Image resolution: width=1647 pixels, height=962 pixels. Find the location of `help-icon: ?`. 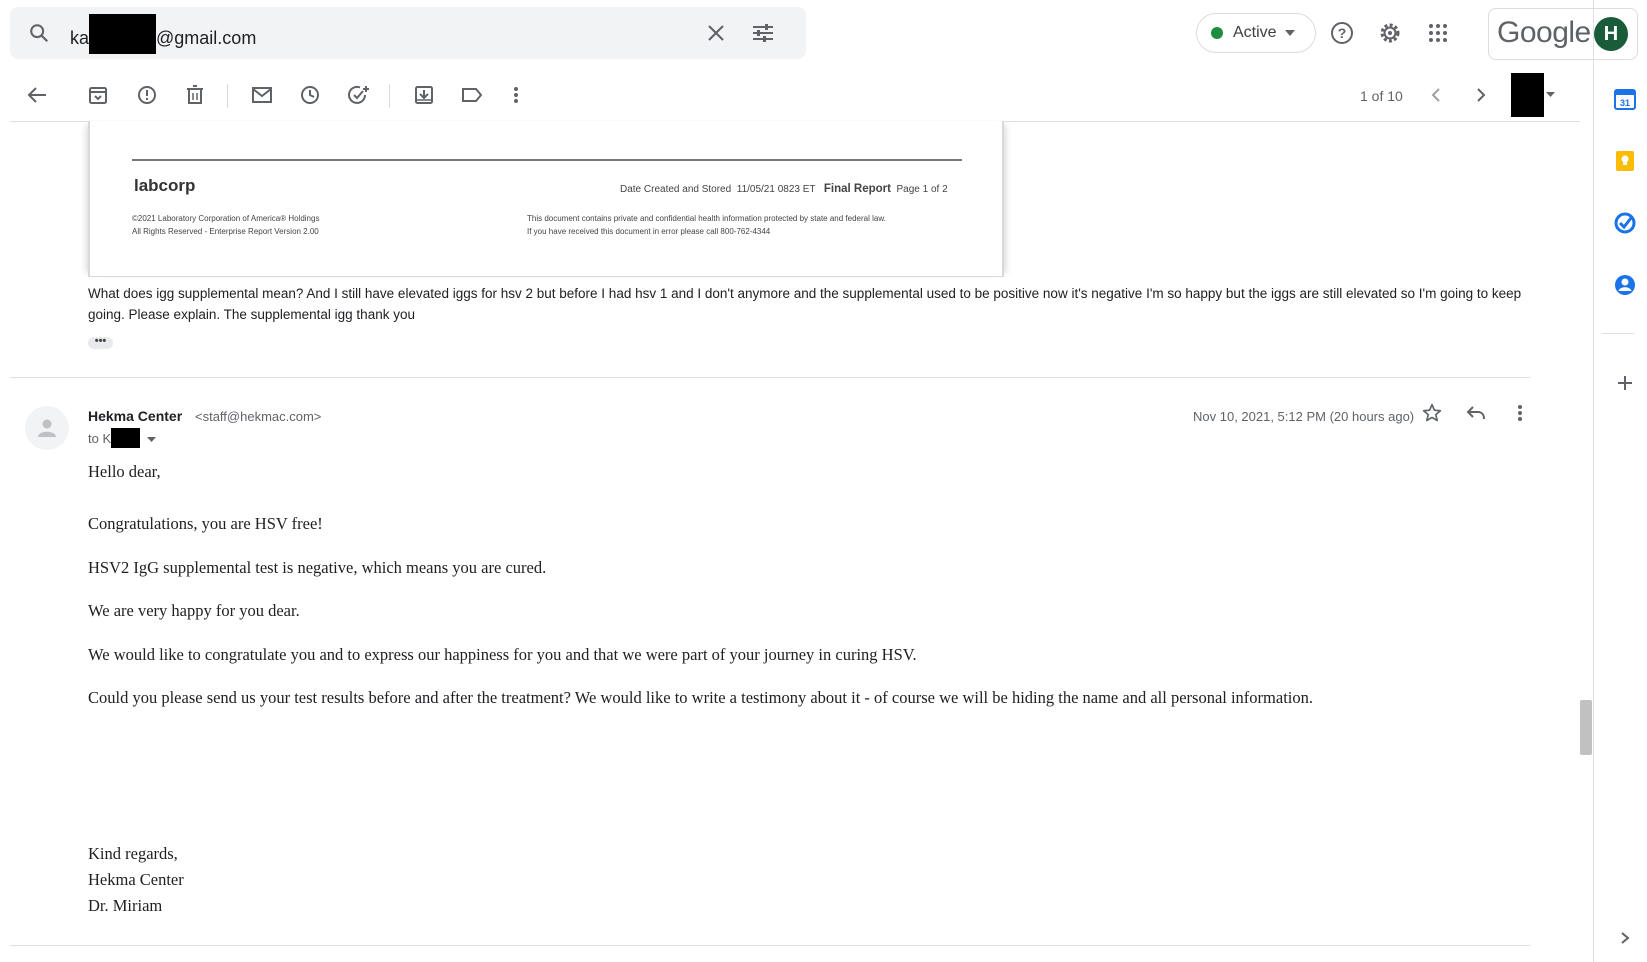

help-icon: ? is located at coordinates (1342, 33).